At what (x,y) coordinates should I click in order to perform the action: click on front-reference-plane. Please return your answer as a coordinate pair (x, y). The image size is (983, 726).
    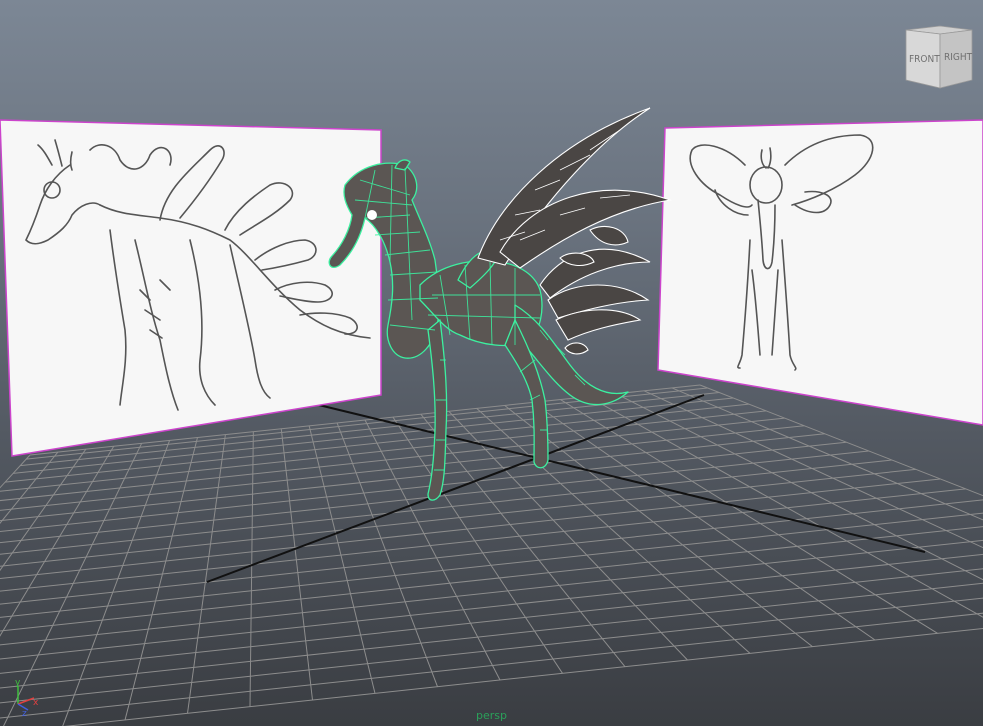
    Looking at the image, I should click on (820, 272).